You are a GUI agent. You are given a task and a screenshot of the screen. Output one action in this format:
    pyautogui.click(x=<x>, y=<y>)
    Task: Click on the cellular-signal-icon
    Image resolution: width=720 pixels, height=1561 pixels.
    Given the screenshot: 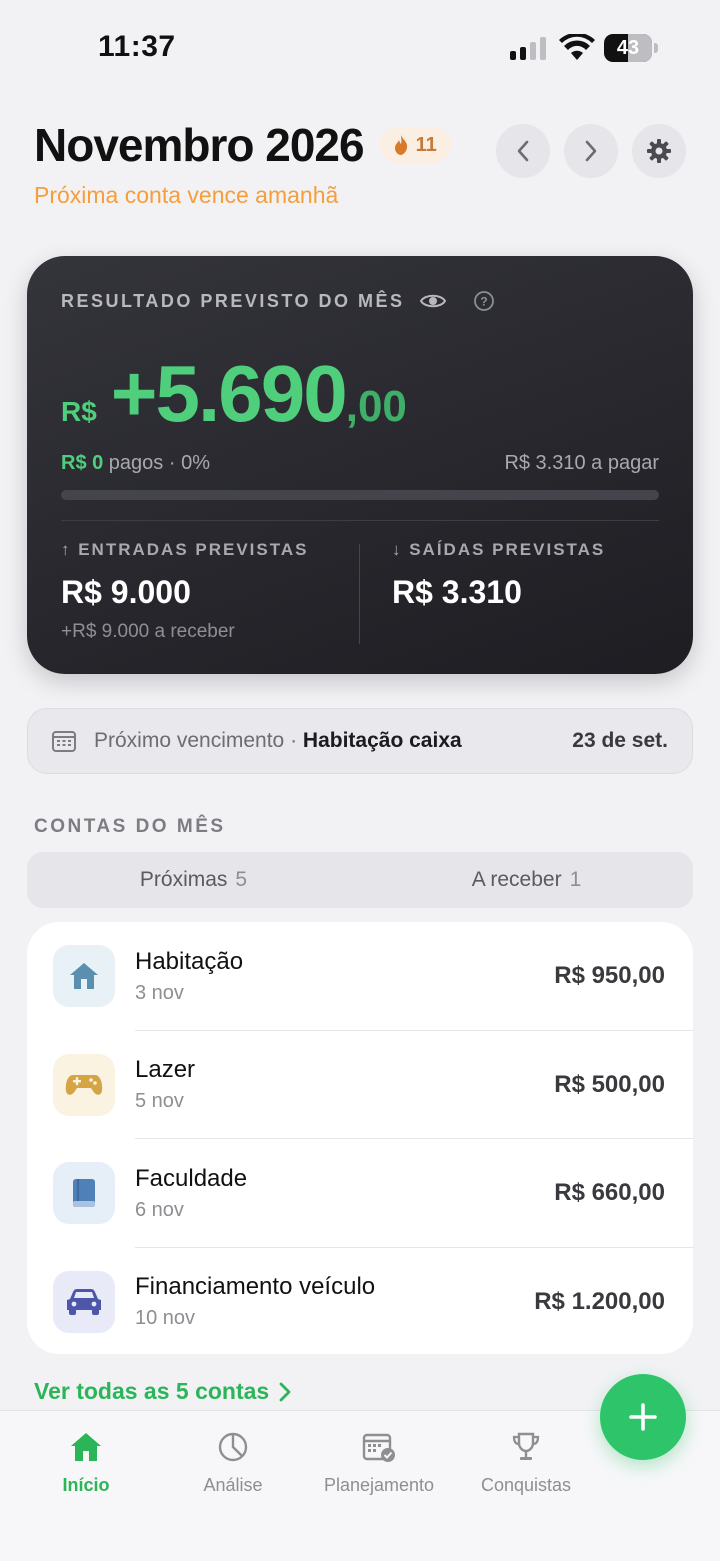 What is the action you would take?
    pyautogui.click(x=528, y=48)
    